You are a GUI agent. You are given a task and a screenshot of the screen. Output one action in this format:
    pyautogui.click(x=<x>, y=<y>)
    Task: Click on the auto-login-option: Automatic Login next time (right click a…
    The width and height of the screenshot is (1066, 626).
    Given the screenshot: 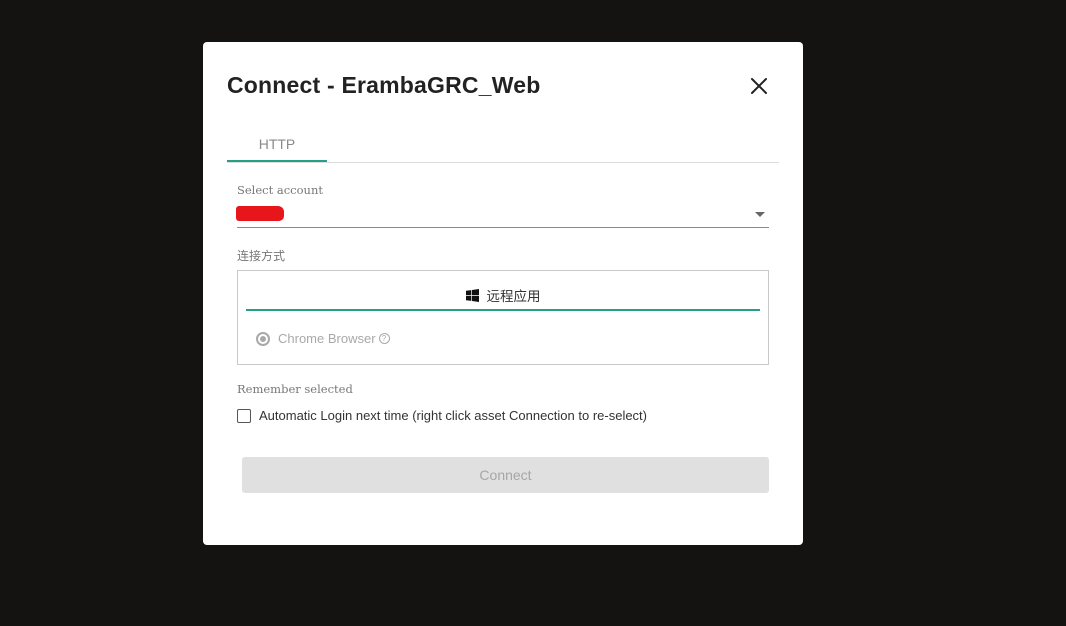 What is the action you would take?
    pyautogui.click(x=442, y=415)
    